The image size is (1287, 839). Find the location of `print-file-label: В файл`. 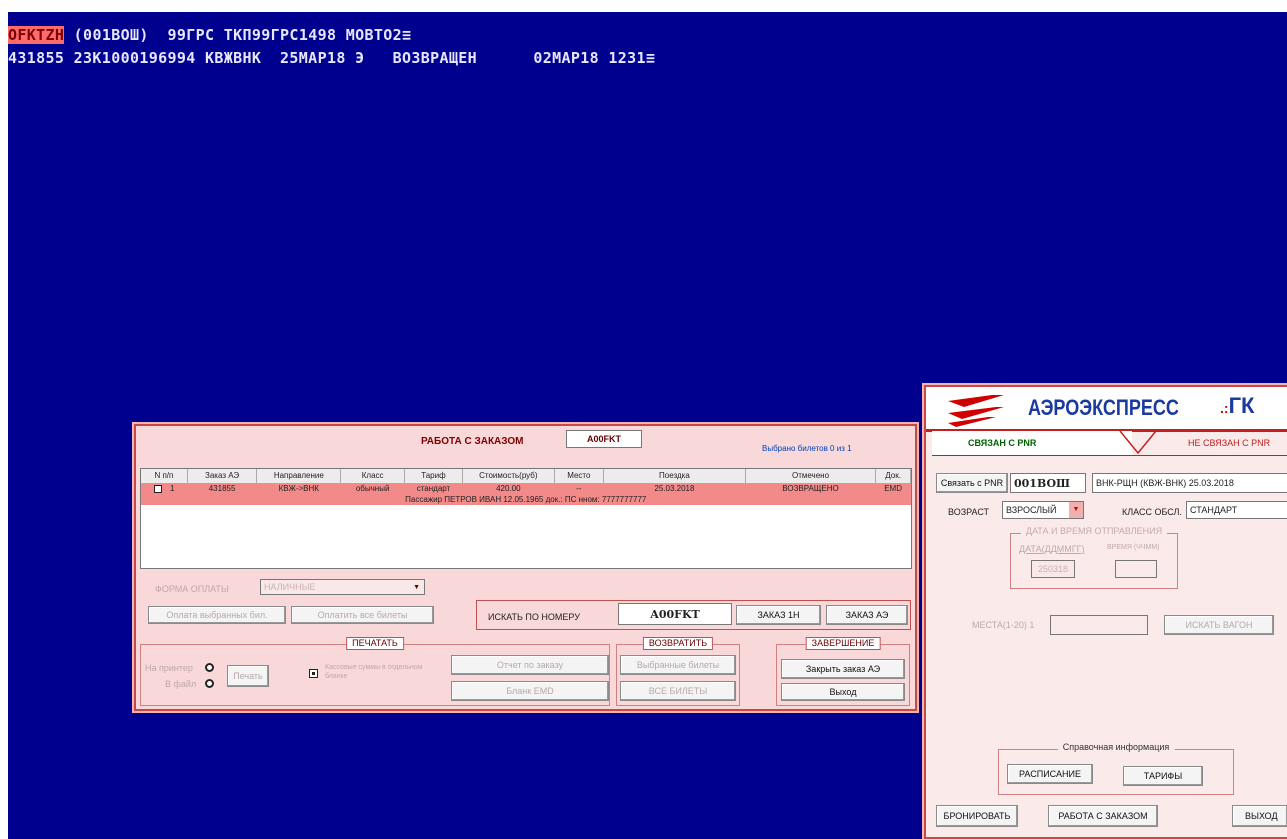

print-file-label: В файл is located at coordinates (181, 684).